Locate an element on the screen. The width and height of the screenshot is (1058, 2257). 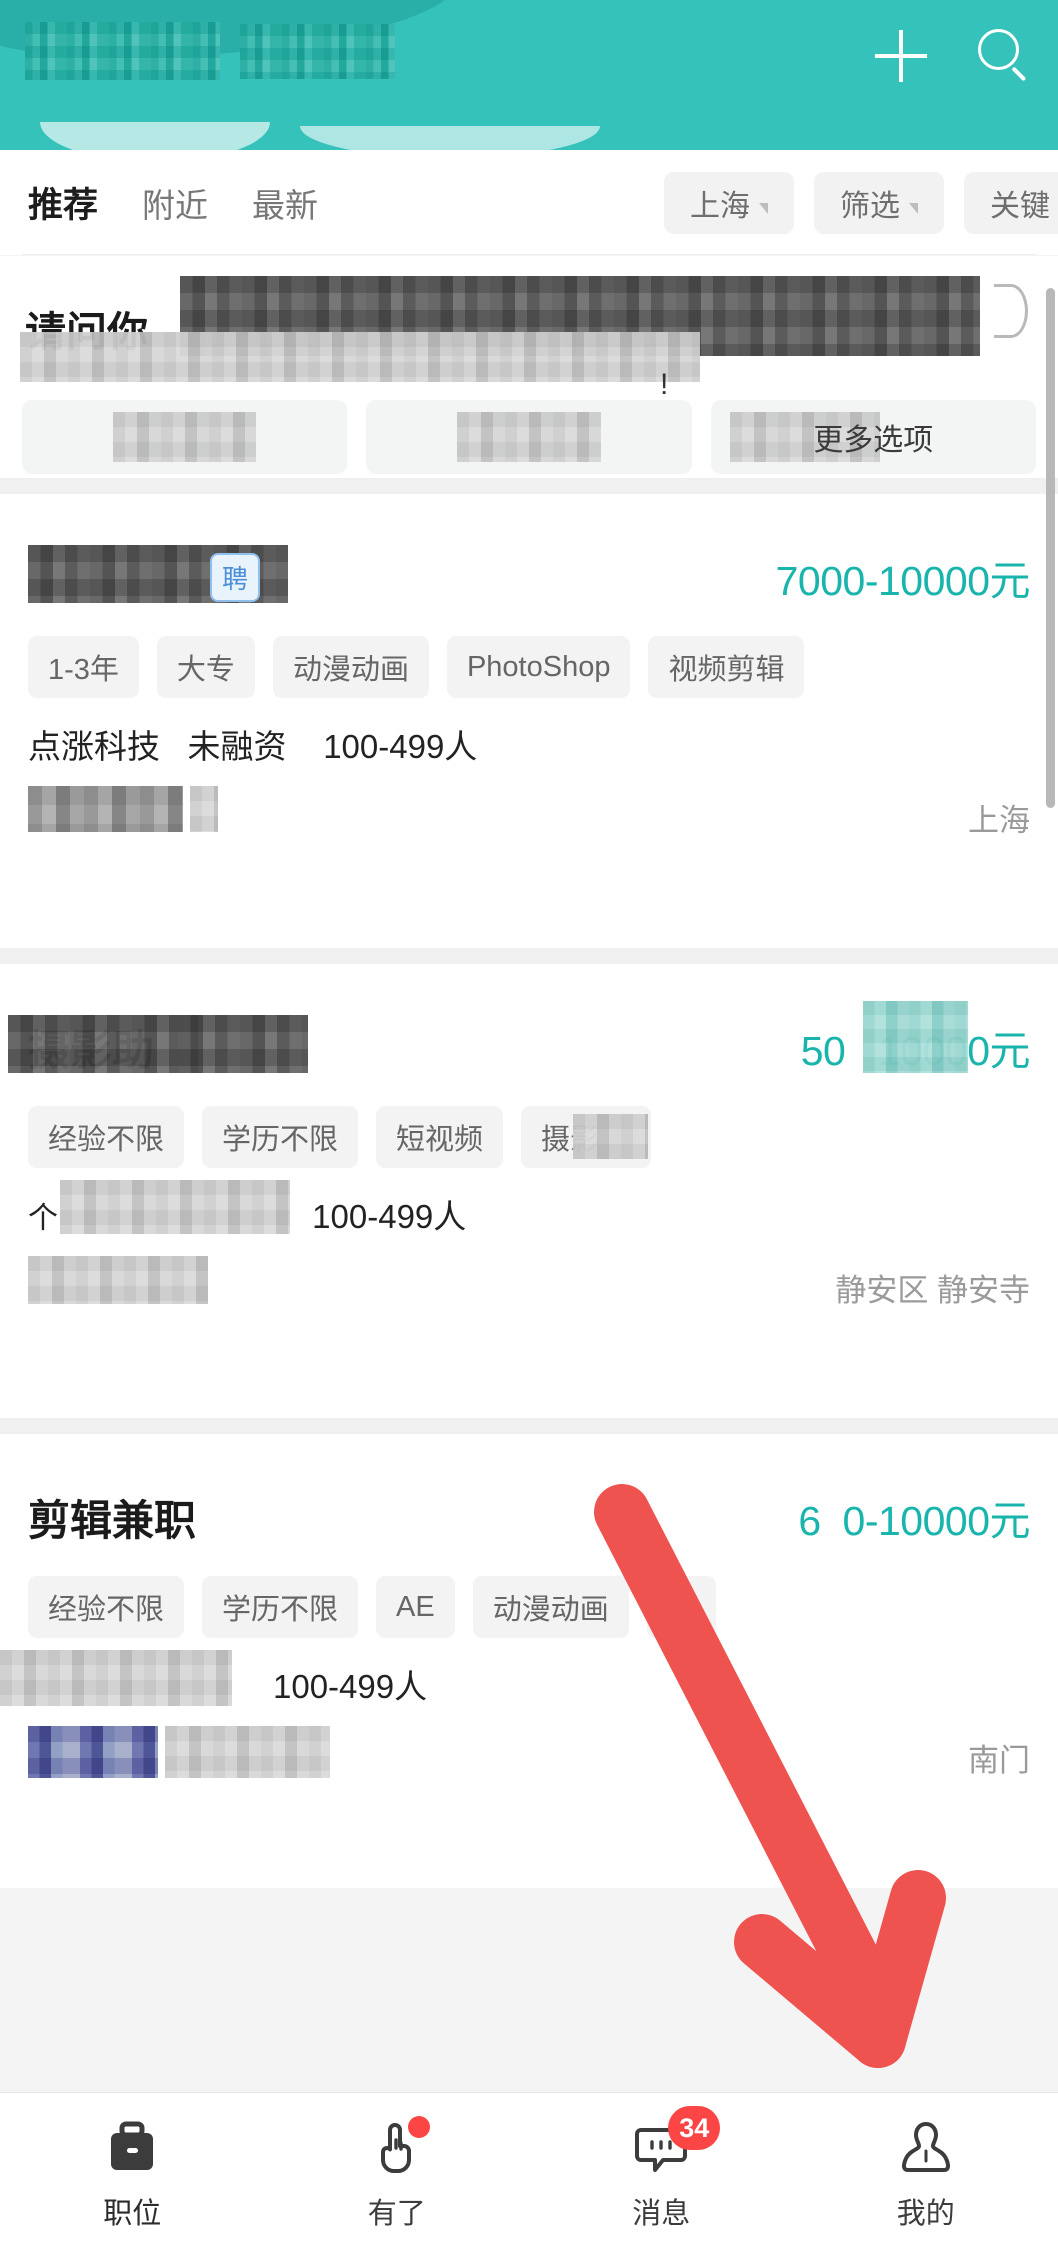
job-card-1-funding: 未融资 is located at coordinates (237, 746).